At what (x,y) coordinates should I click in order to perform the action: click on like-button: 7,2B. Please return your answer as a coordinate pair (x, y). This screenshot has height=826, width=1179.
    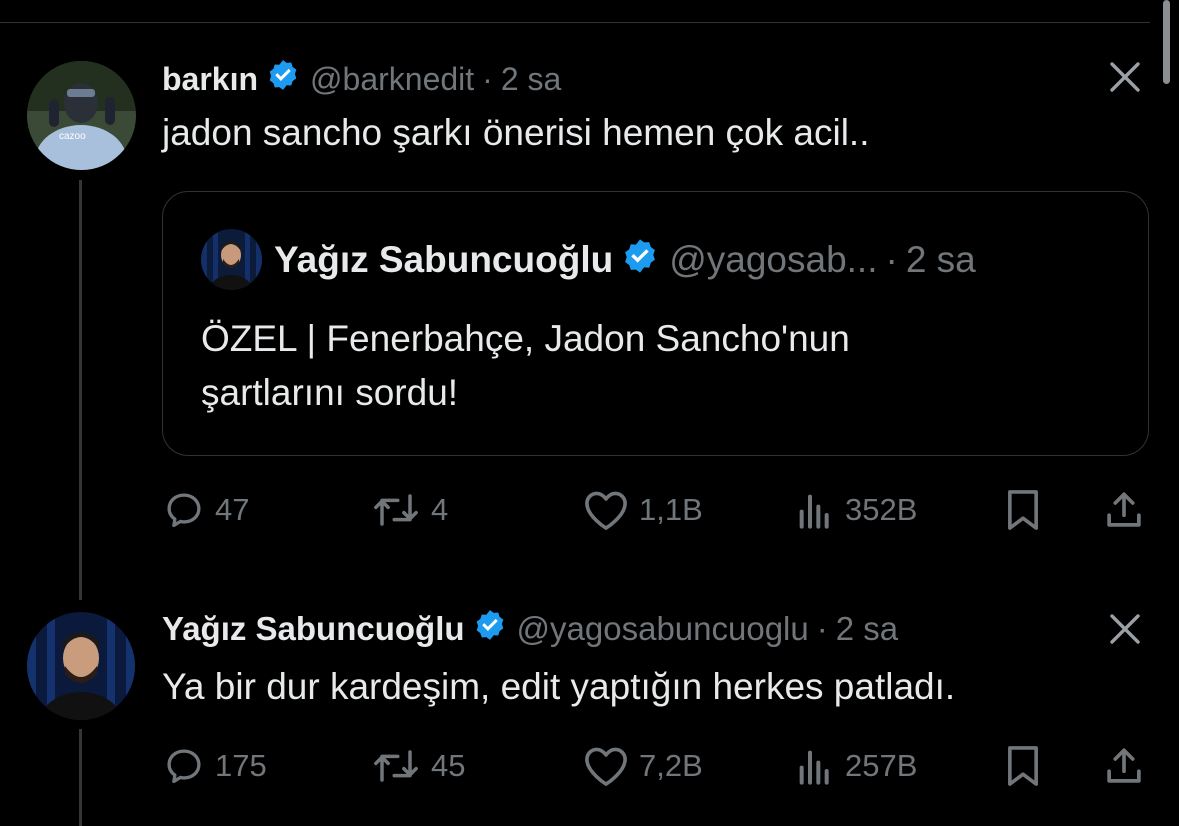
    Looking at the image, I should click on (643, 766).